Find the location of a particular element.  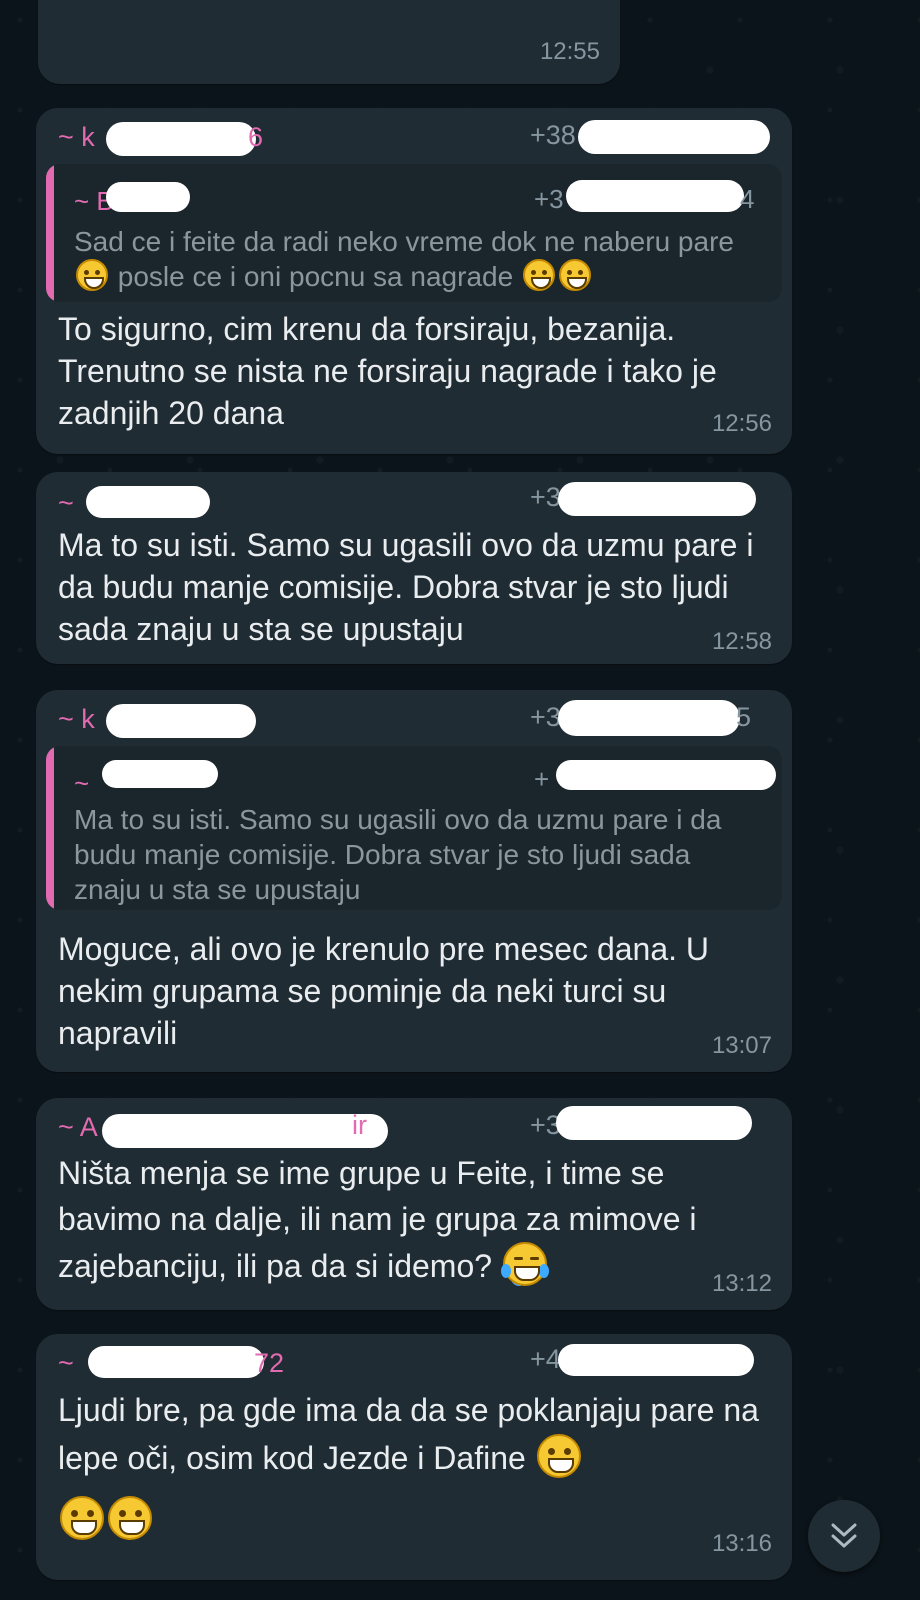

message-time: 12:56 is located at coordinates (741, 423).